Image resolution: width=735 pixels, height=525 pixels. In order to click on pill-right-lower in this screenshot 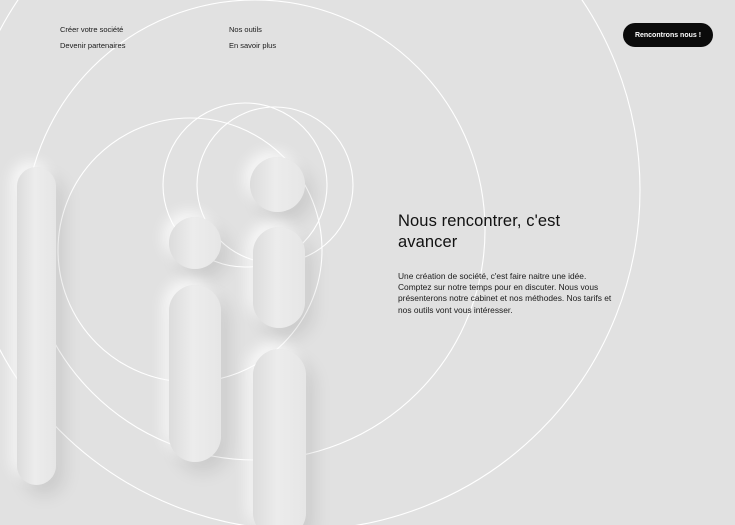, I will do `click(279, 437)`.